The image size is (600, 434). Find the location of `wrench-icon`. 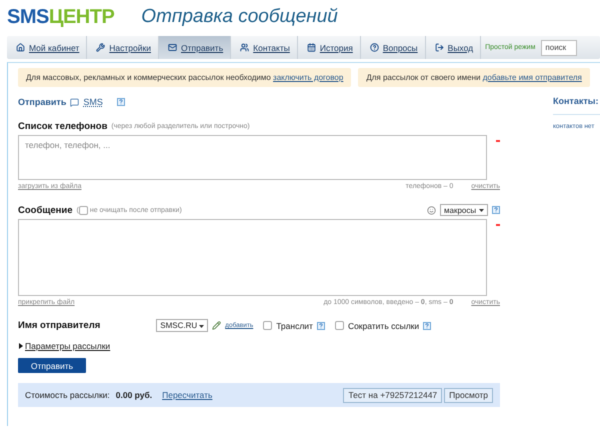

wrench-icon is located at coordinates (101, 47).